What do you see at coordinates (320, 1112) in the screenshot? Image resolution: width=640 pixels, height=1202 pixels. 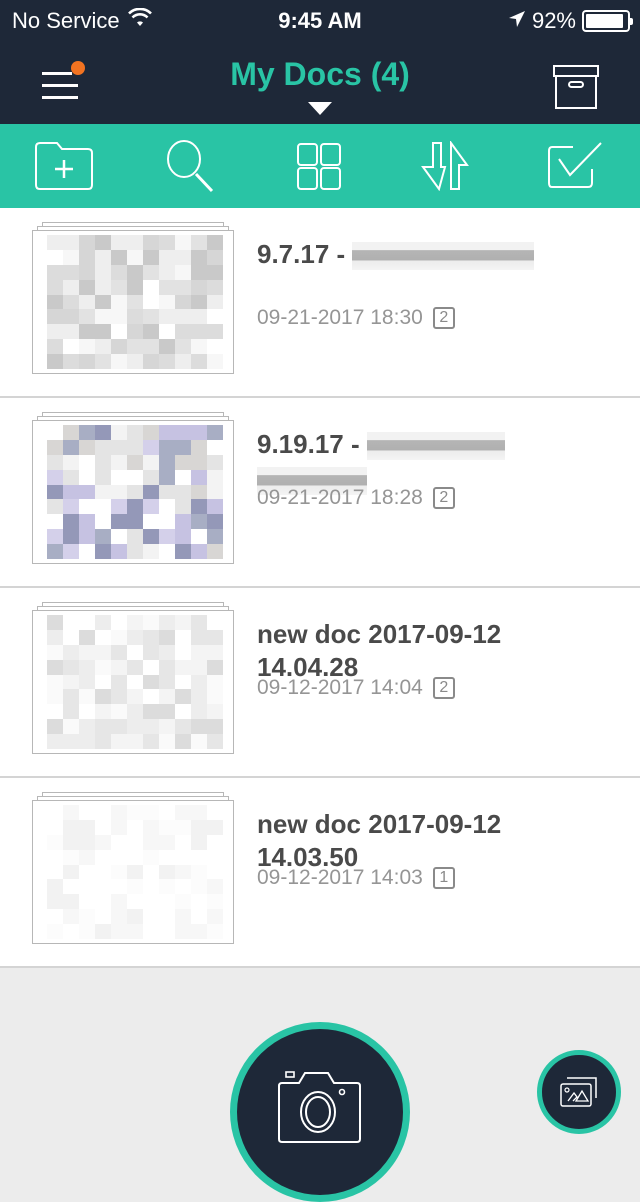 I see `camera-button` at bounding box center [320, 1112].